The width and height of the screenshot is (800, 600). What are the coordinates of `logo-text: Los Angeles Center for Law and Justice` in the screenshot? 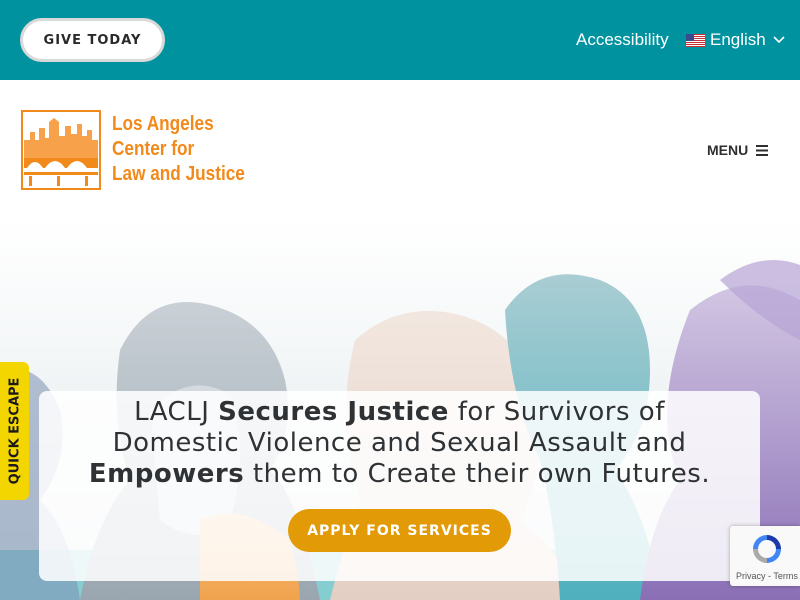 It's located at (178, 149).